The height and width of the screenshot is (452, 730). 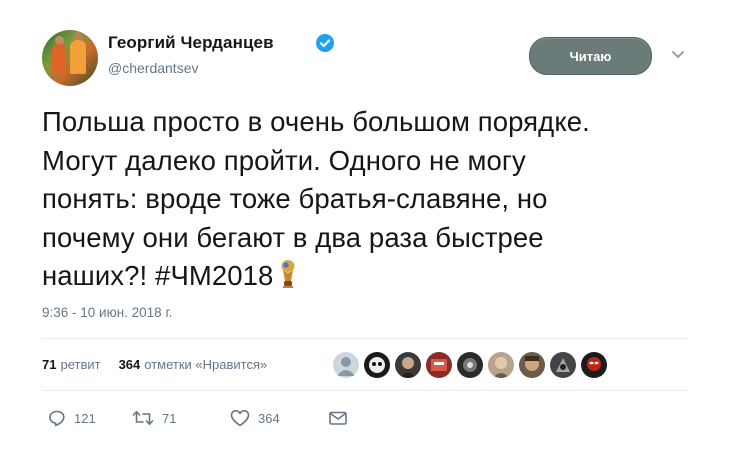 What do you see at coordinates (169, 418) in the screenshot?
I see `retweet-count: 71` at bounding box center [169, 418].